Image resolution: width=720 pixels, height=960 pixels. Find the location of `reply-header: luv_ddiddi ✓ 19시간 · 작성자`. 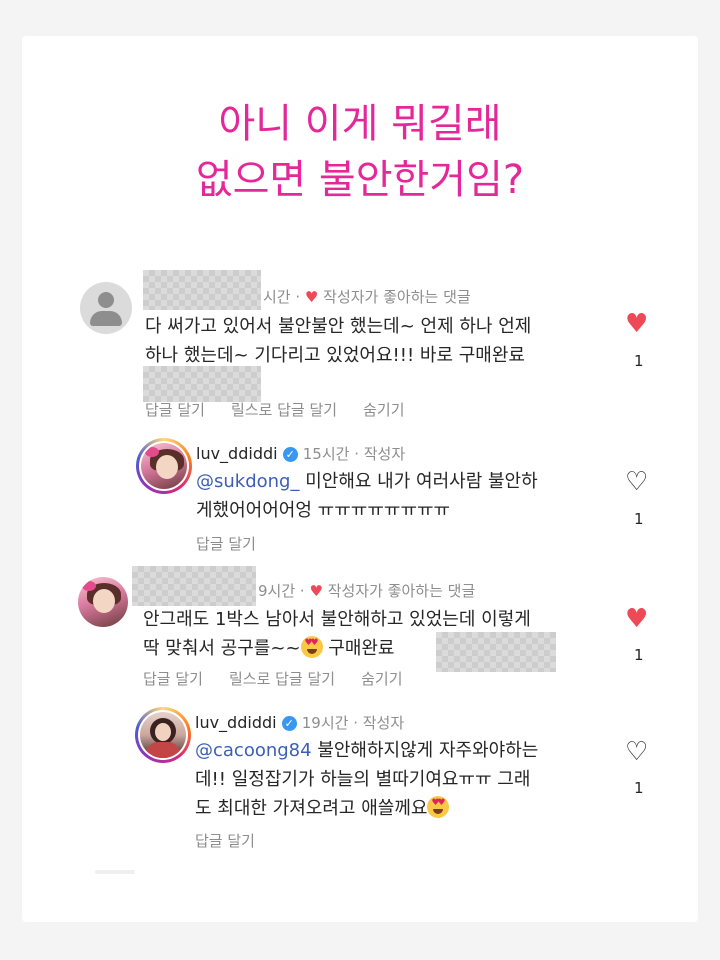

reply-header: luv_ddiddi ✓ 19시간 · 작성자 is located at coordinates (299, 722).